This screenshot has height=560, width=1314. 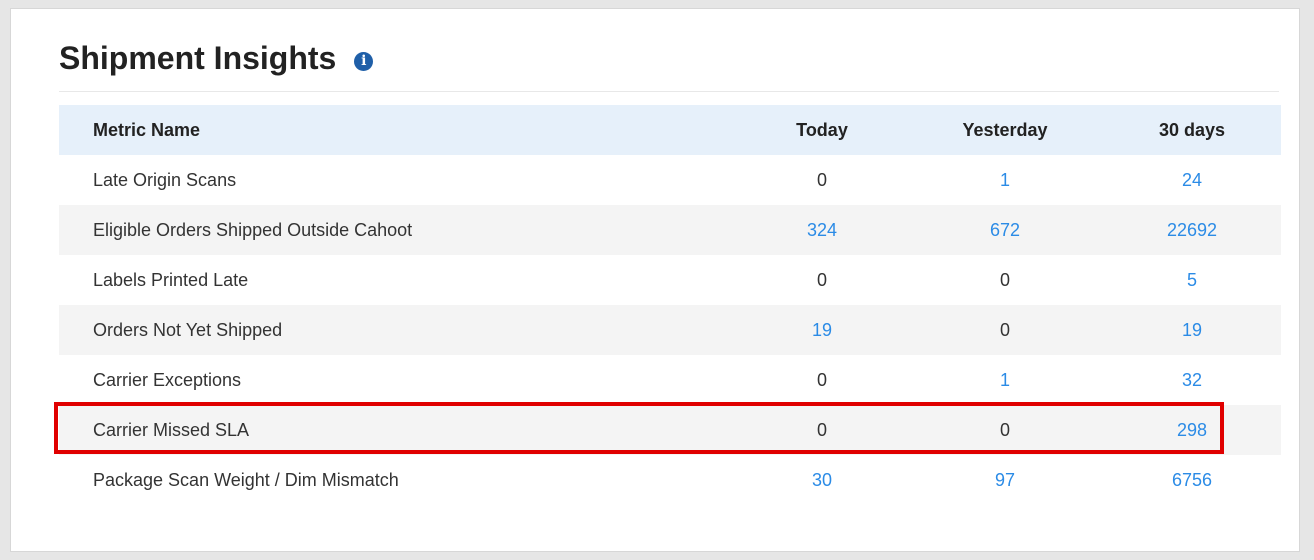 I want to click on column-header-today: Today, so click(x=822, y=129).